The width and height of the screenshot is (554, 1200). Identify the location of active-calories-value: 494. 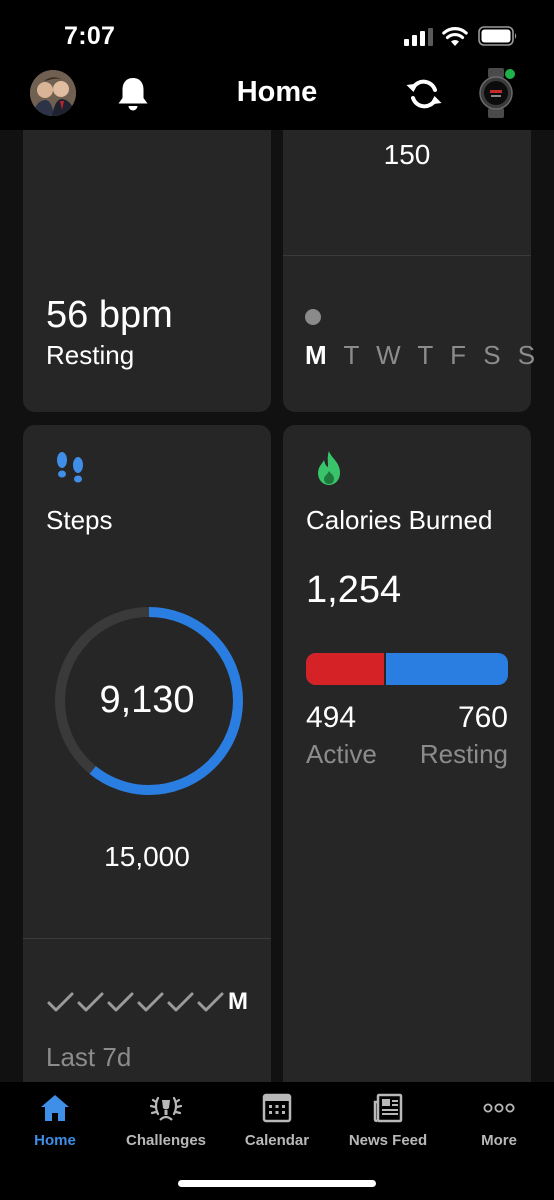
(331, 717).